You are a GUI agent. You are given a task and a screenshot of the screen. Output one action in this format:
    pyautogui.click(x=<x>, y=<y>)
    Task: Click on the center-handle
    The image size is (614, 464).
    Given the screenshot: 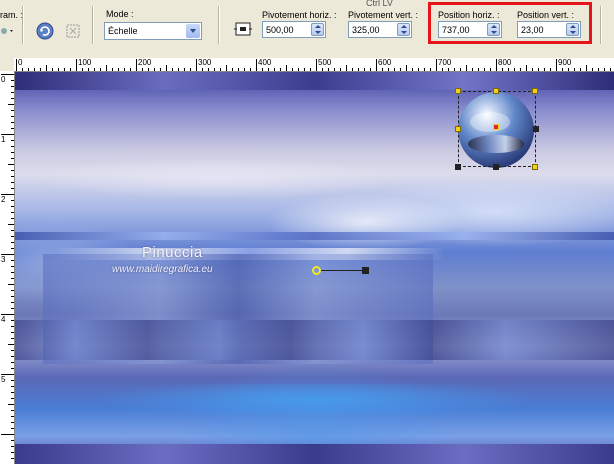 What is the action you would take?
    pyautogui.click(x=496, y=127)
    